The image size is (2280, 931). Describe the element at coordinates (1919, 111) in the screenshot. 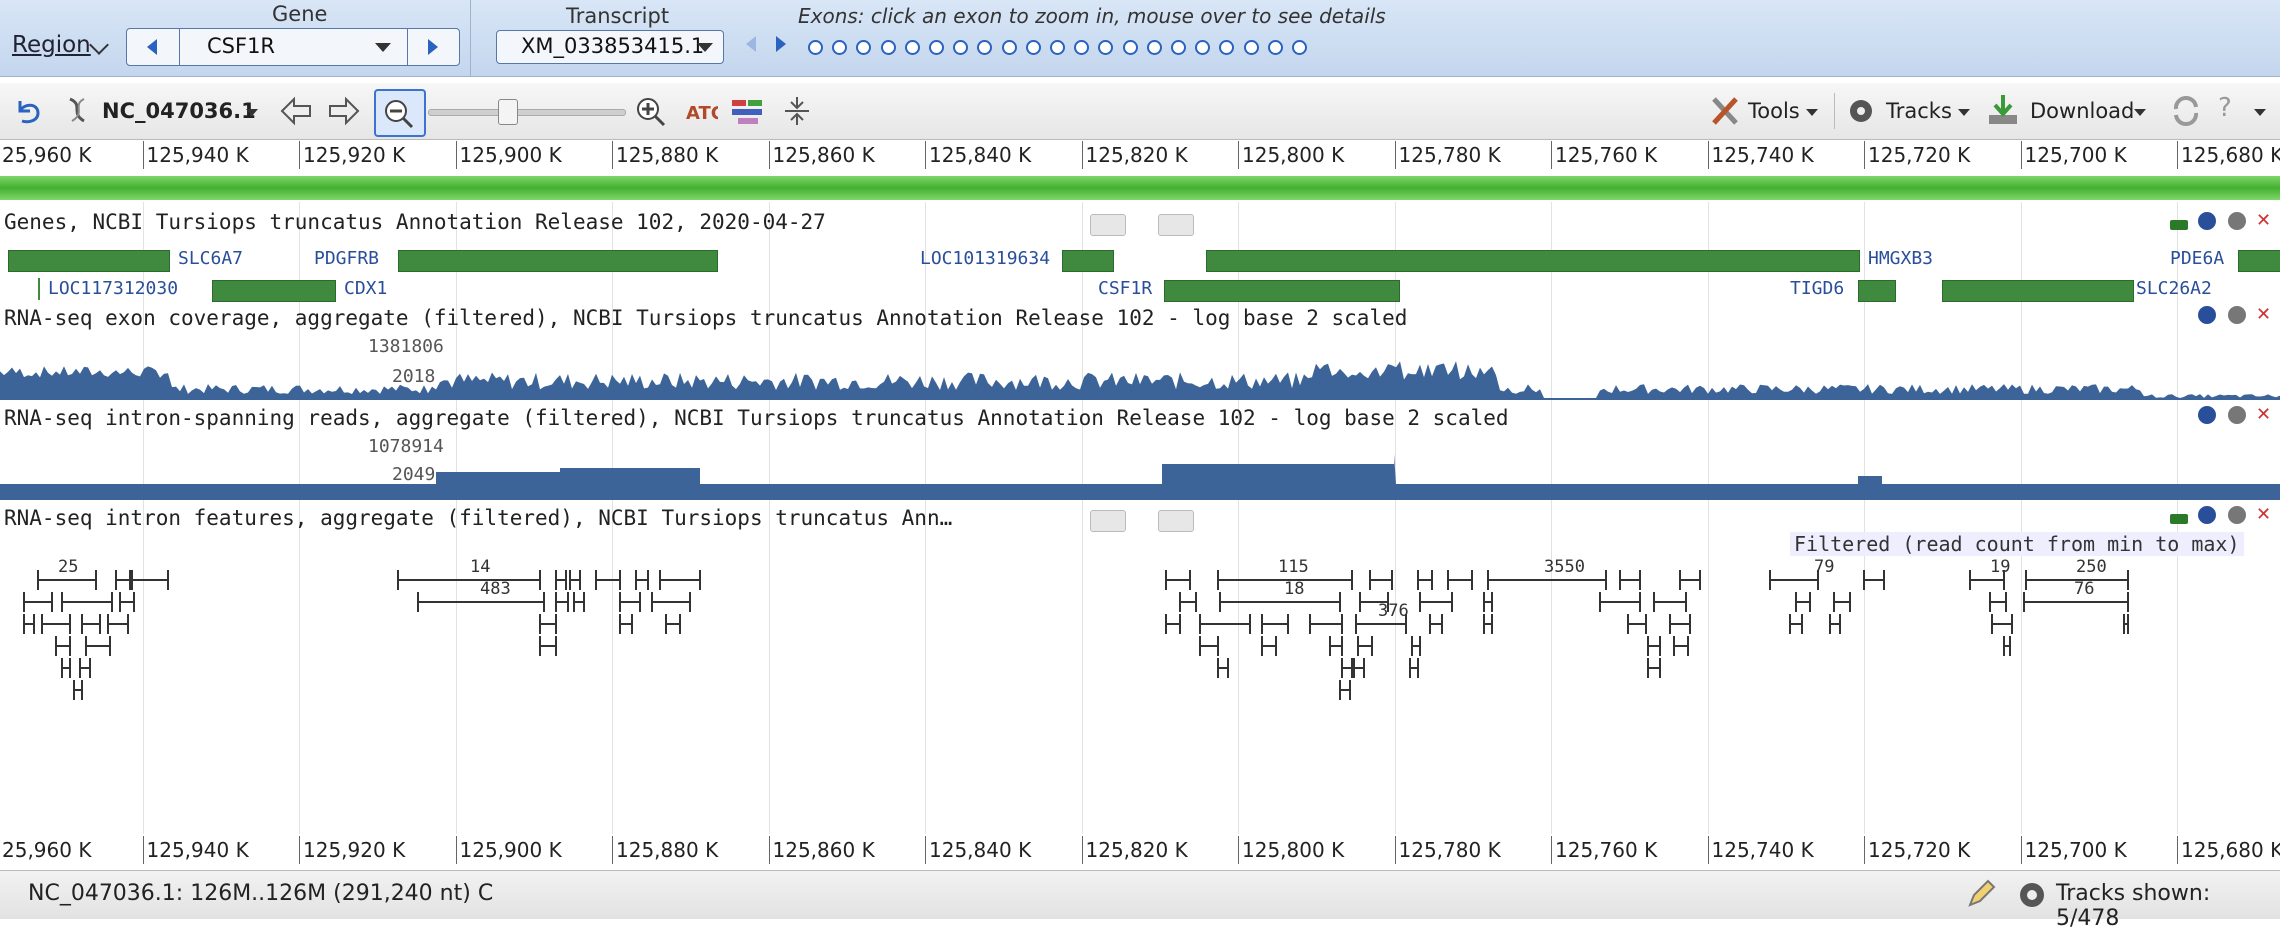

I see `tracks-menu: Tracks` at that location.